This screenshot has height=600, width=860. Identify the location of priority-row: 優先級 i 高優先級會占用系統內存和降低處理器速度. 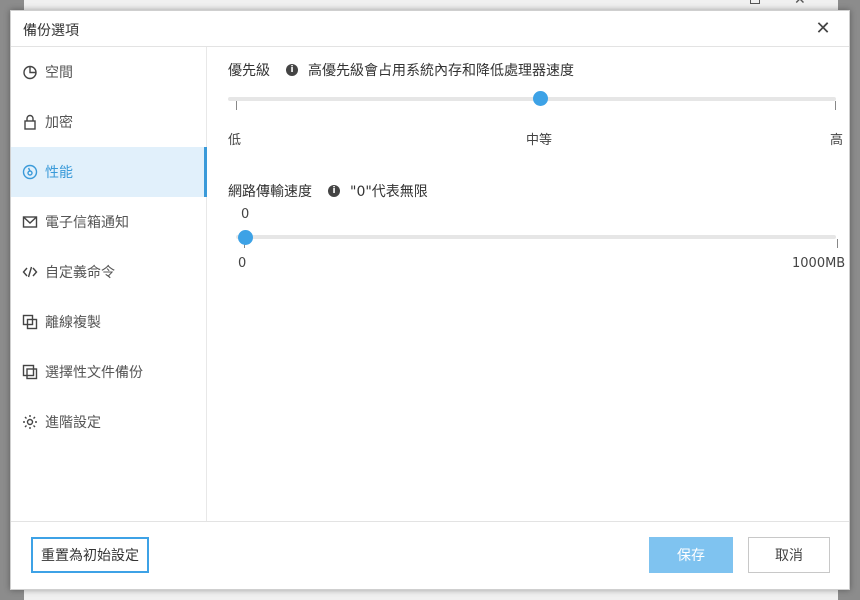
(401, 70).